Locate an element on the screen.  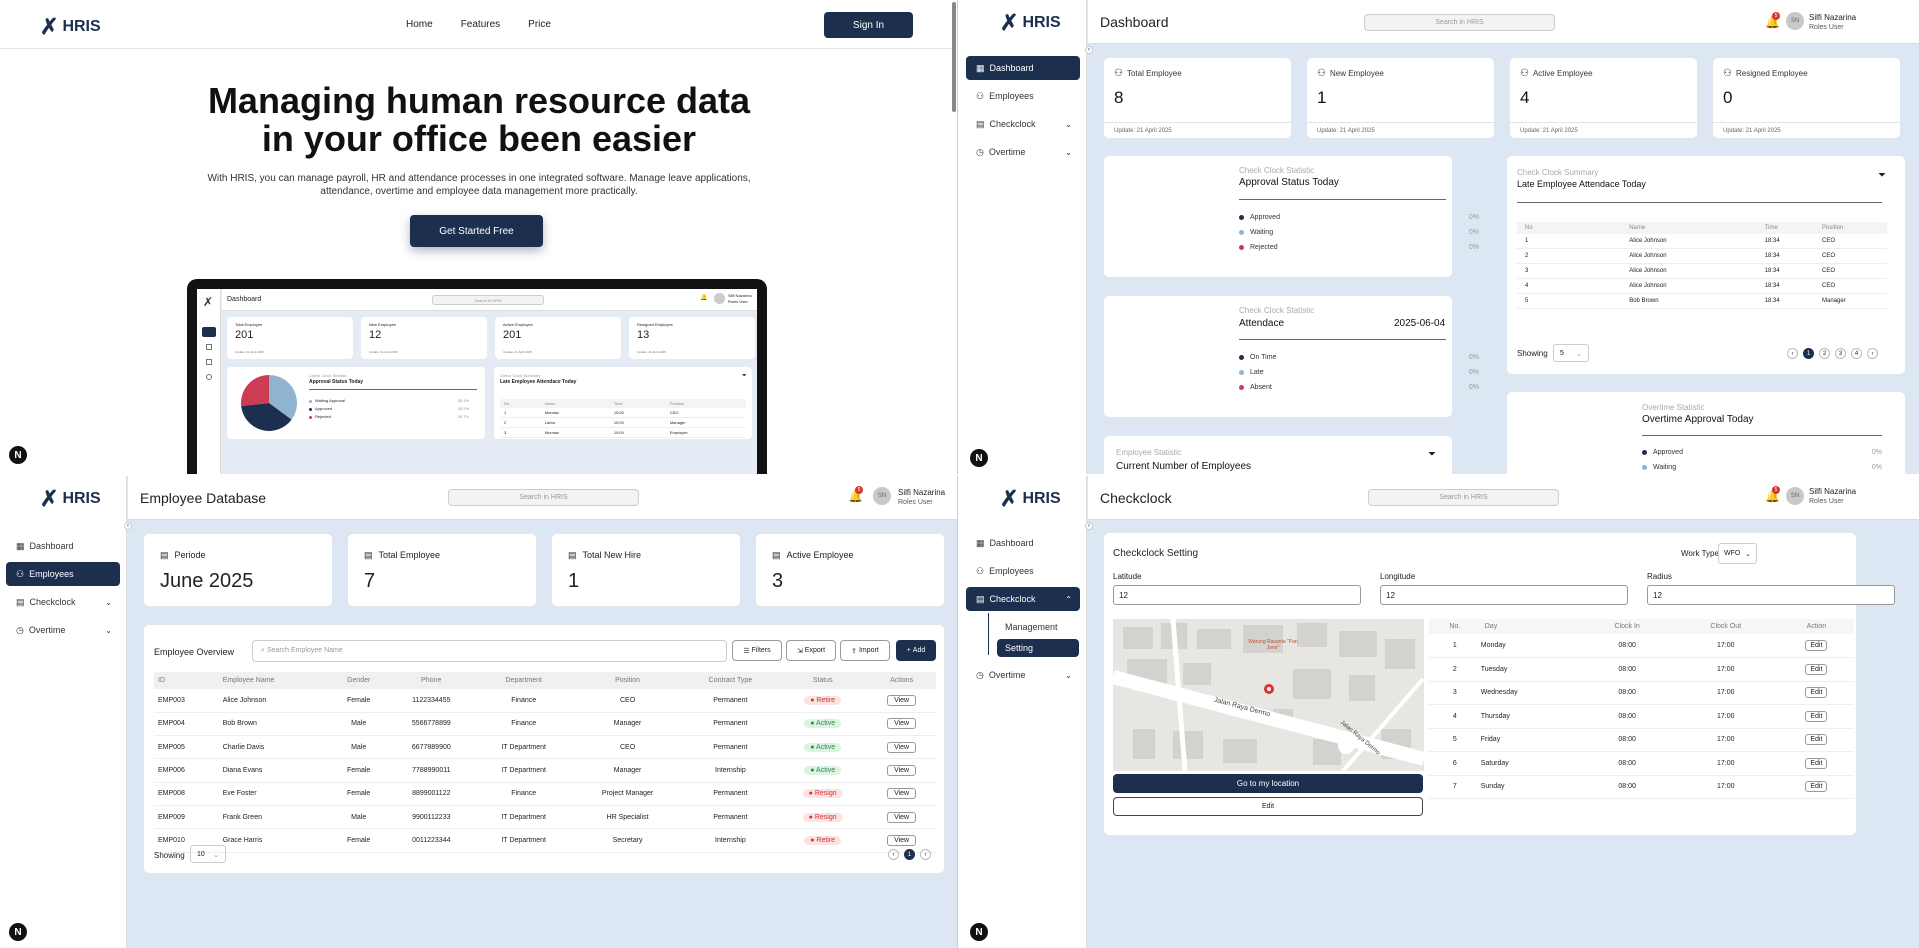
go-to-location-button: Go to my location is located at coordinates (1268, 783).